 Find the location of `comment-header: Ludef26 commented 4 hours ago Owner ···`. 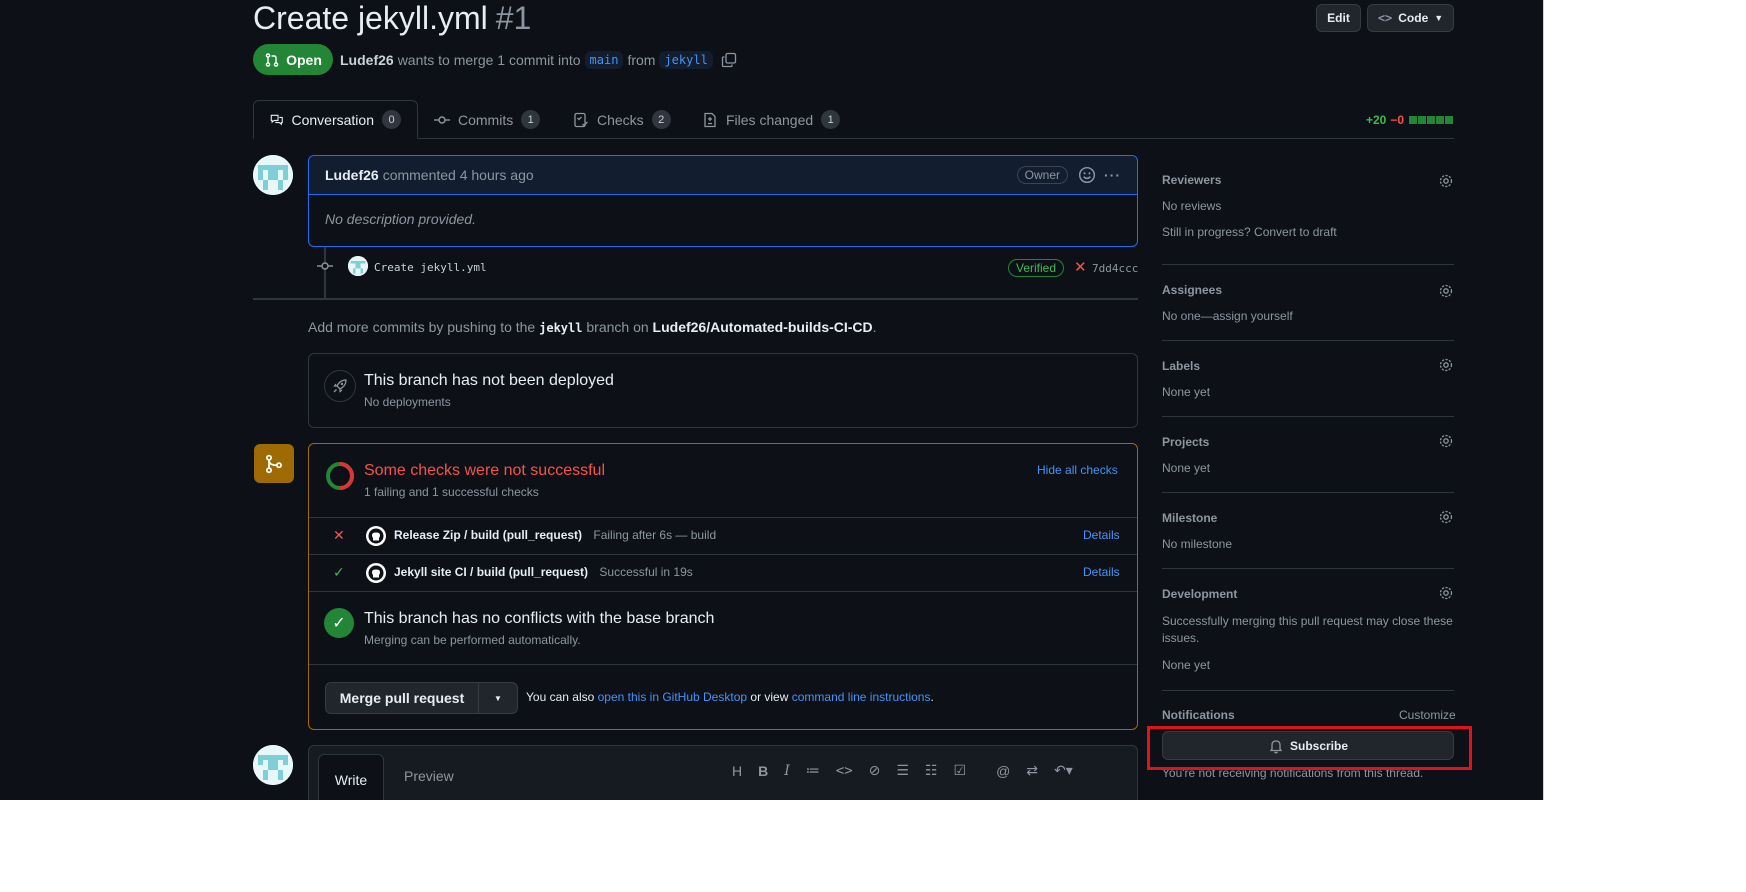

comment-header: Ludef26 commented 4 hours ago Owner ··· is located at coordinates (723, 175).